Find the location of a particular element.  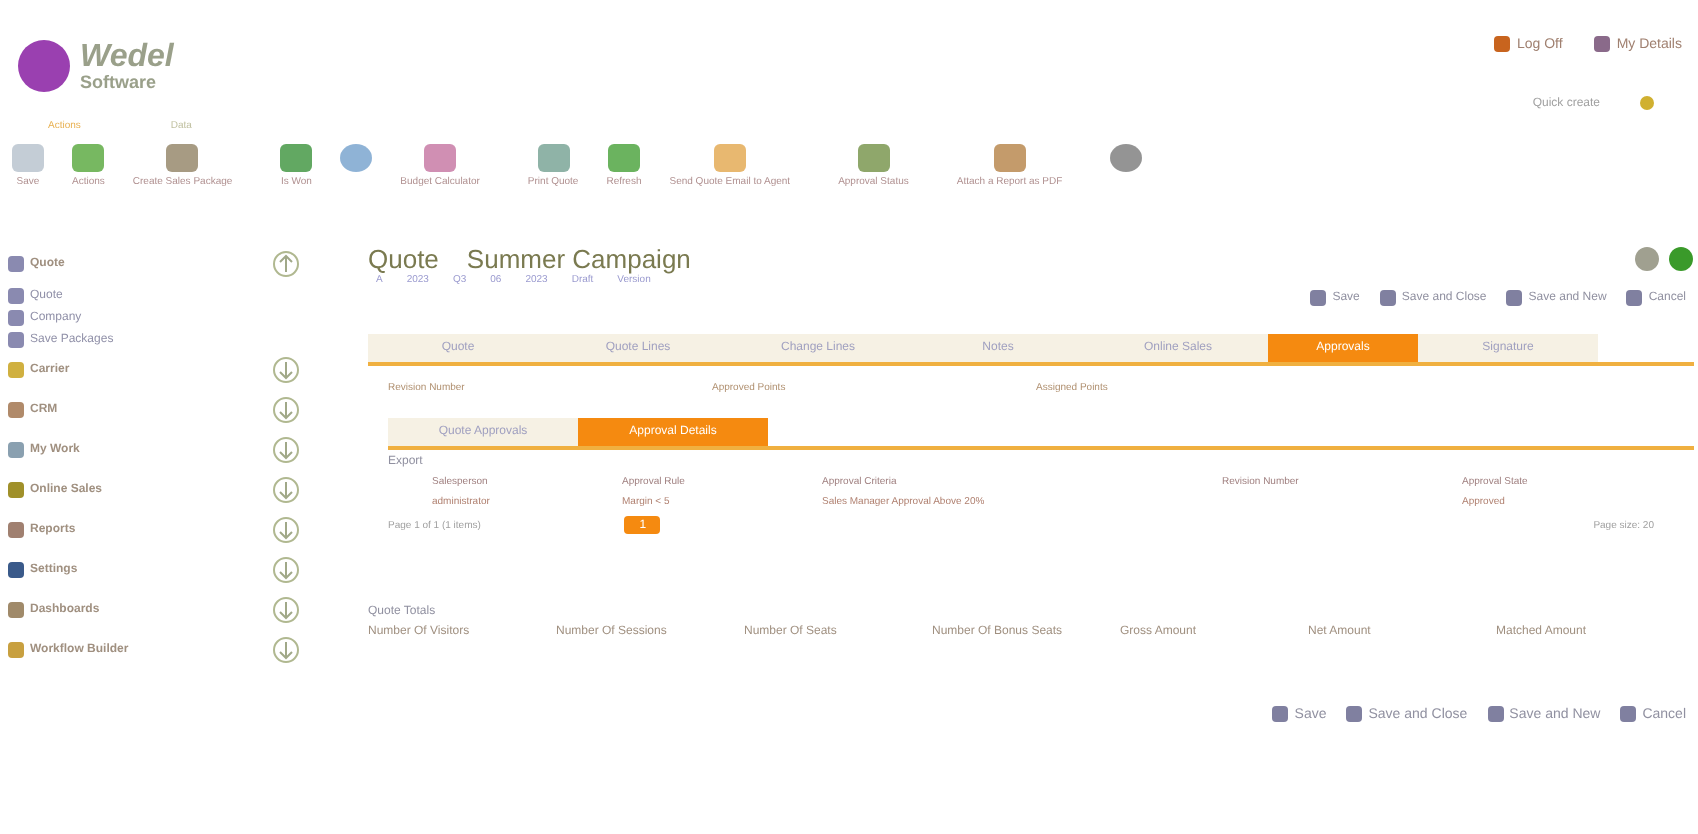

logo-name: Wedel is located at coordinates (127, 57).